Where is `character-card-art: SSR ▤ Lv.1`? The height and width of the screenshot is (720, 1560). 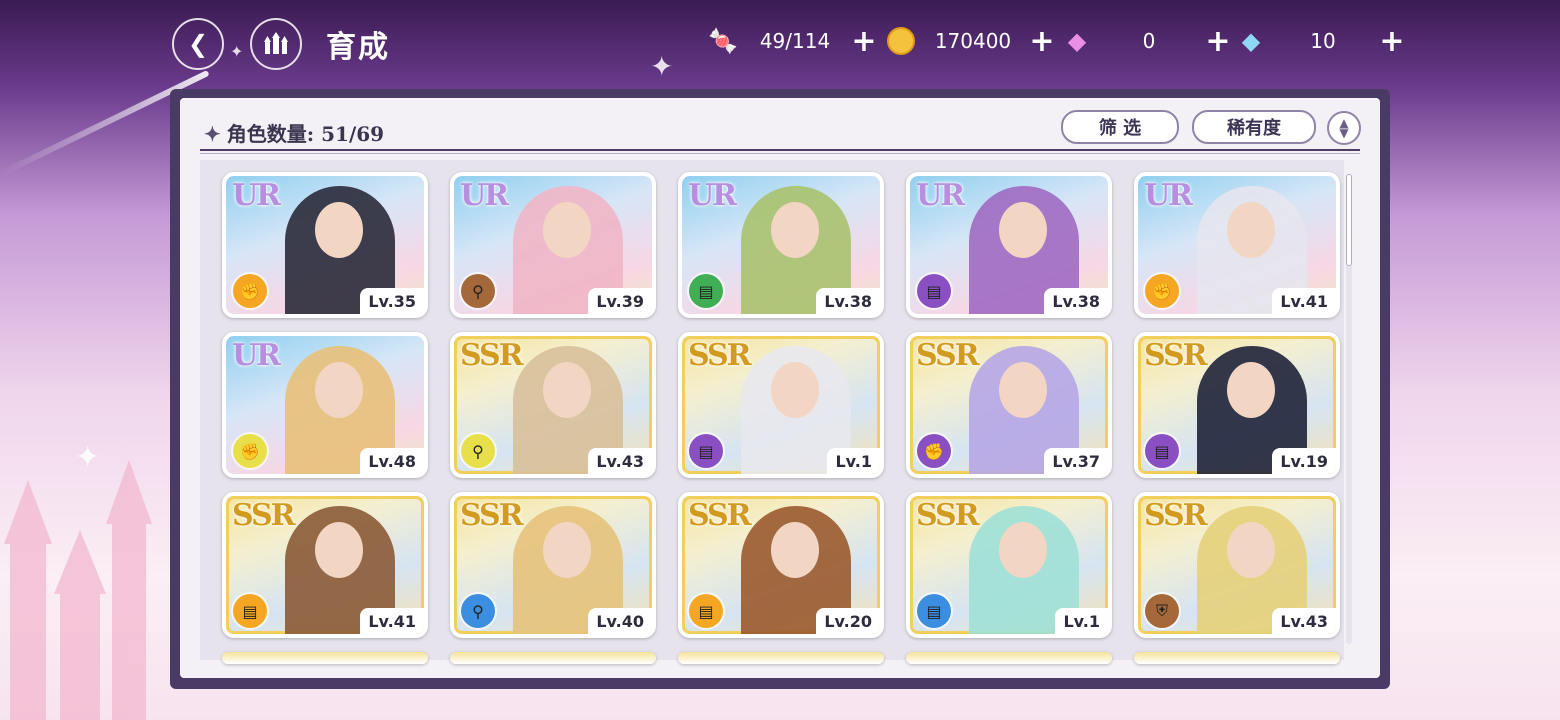
character-card-art: SSR ▤ Lv.1 is located at coordinates (1009, 565).